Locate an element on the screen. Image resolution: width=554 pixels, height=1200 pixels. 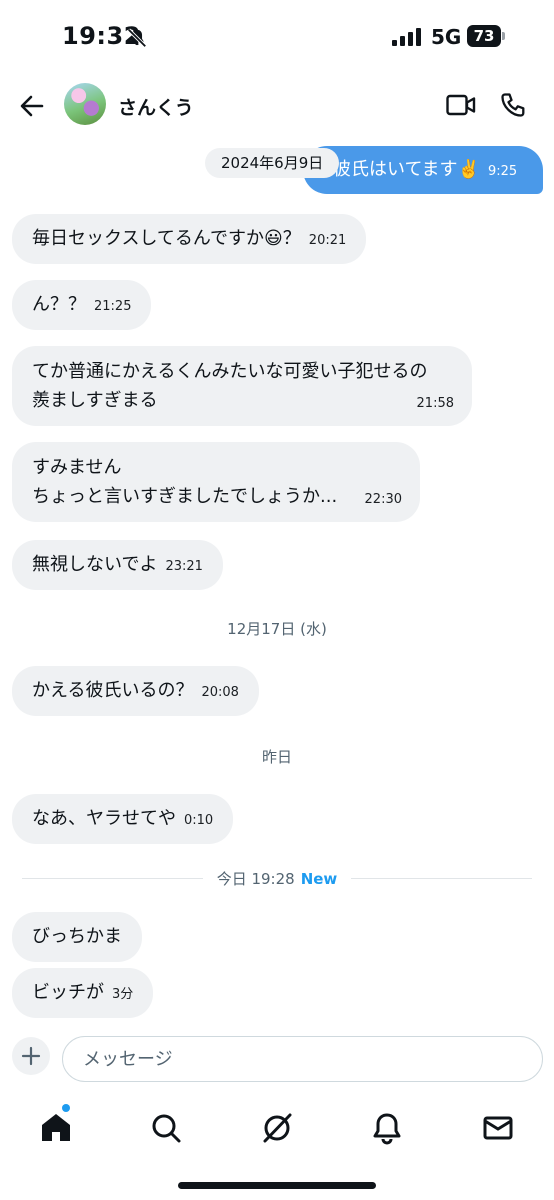
message-text: かえる彼氏いるの？ is located at coordinates (113, 690).